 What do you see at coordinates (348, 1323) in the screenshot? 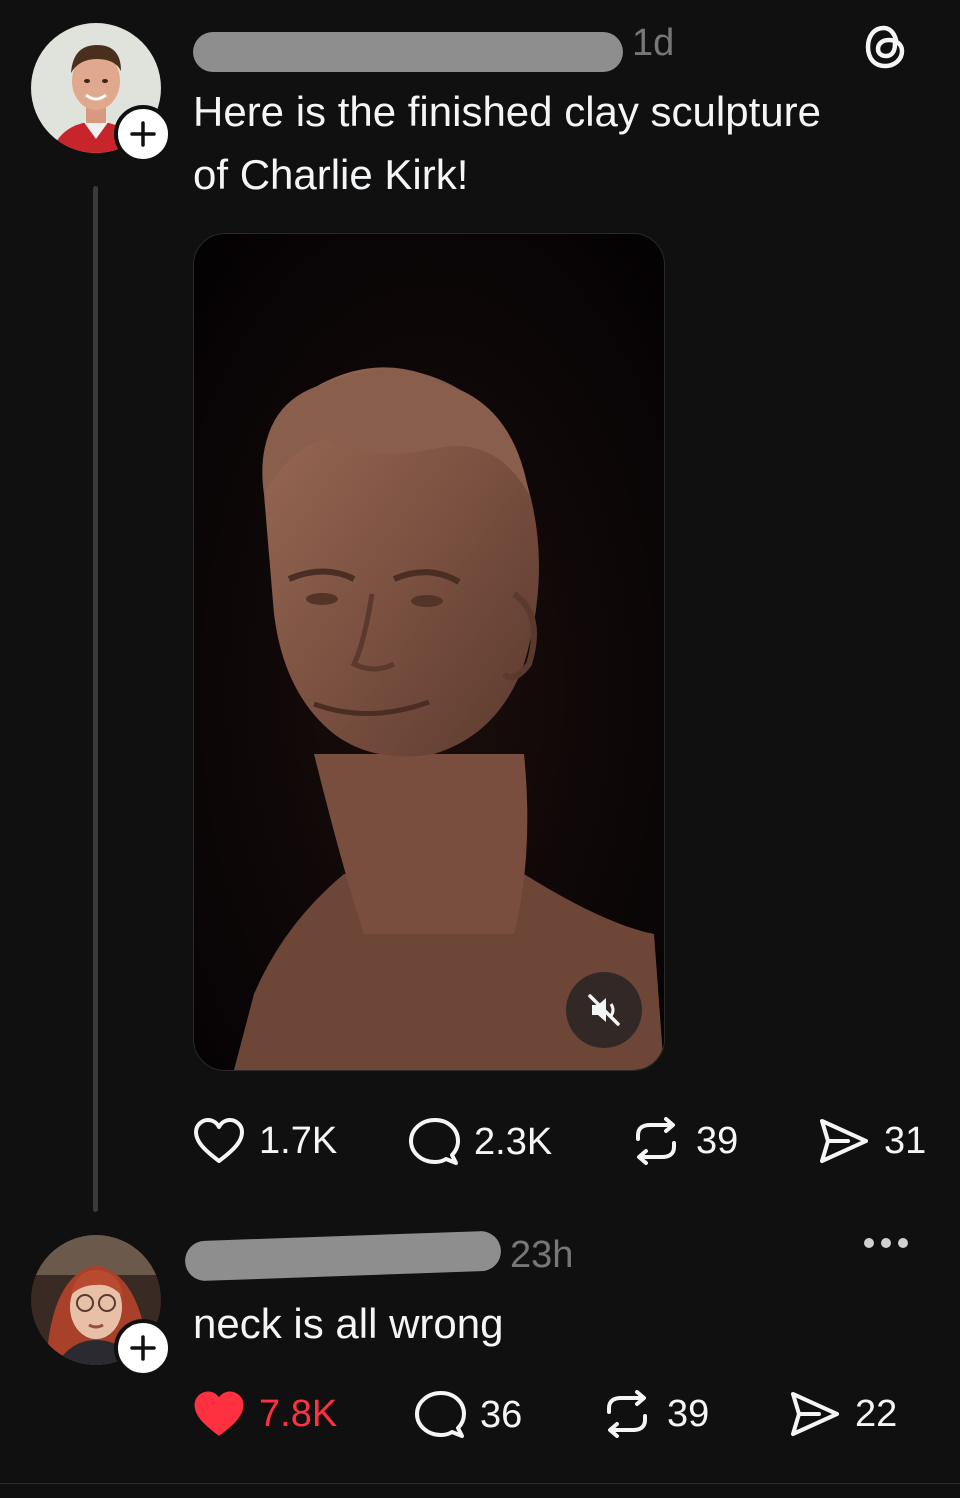
I see `reply-text: neck is all wrong` at bounding box center [348, 1323].